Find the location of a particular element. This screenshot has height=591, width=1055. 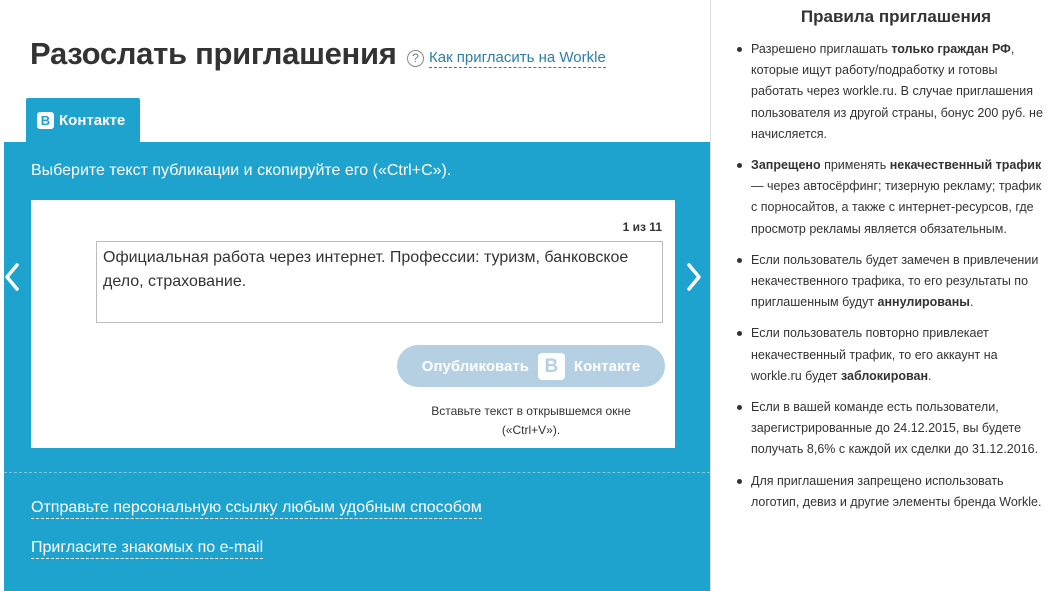

question-circle-icon: ? is located at coordinates (415, 58).